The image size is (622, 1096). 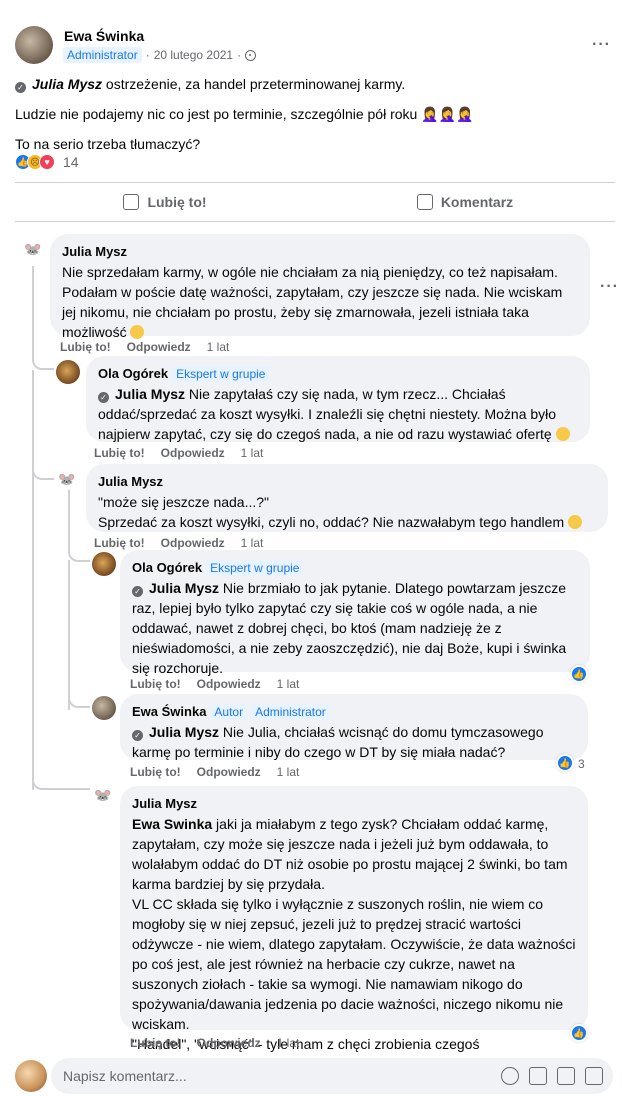 What do you see at coordinates (424, 202) in the screenshot?
I see `comment-icon` at bounding box center [424, 202].